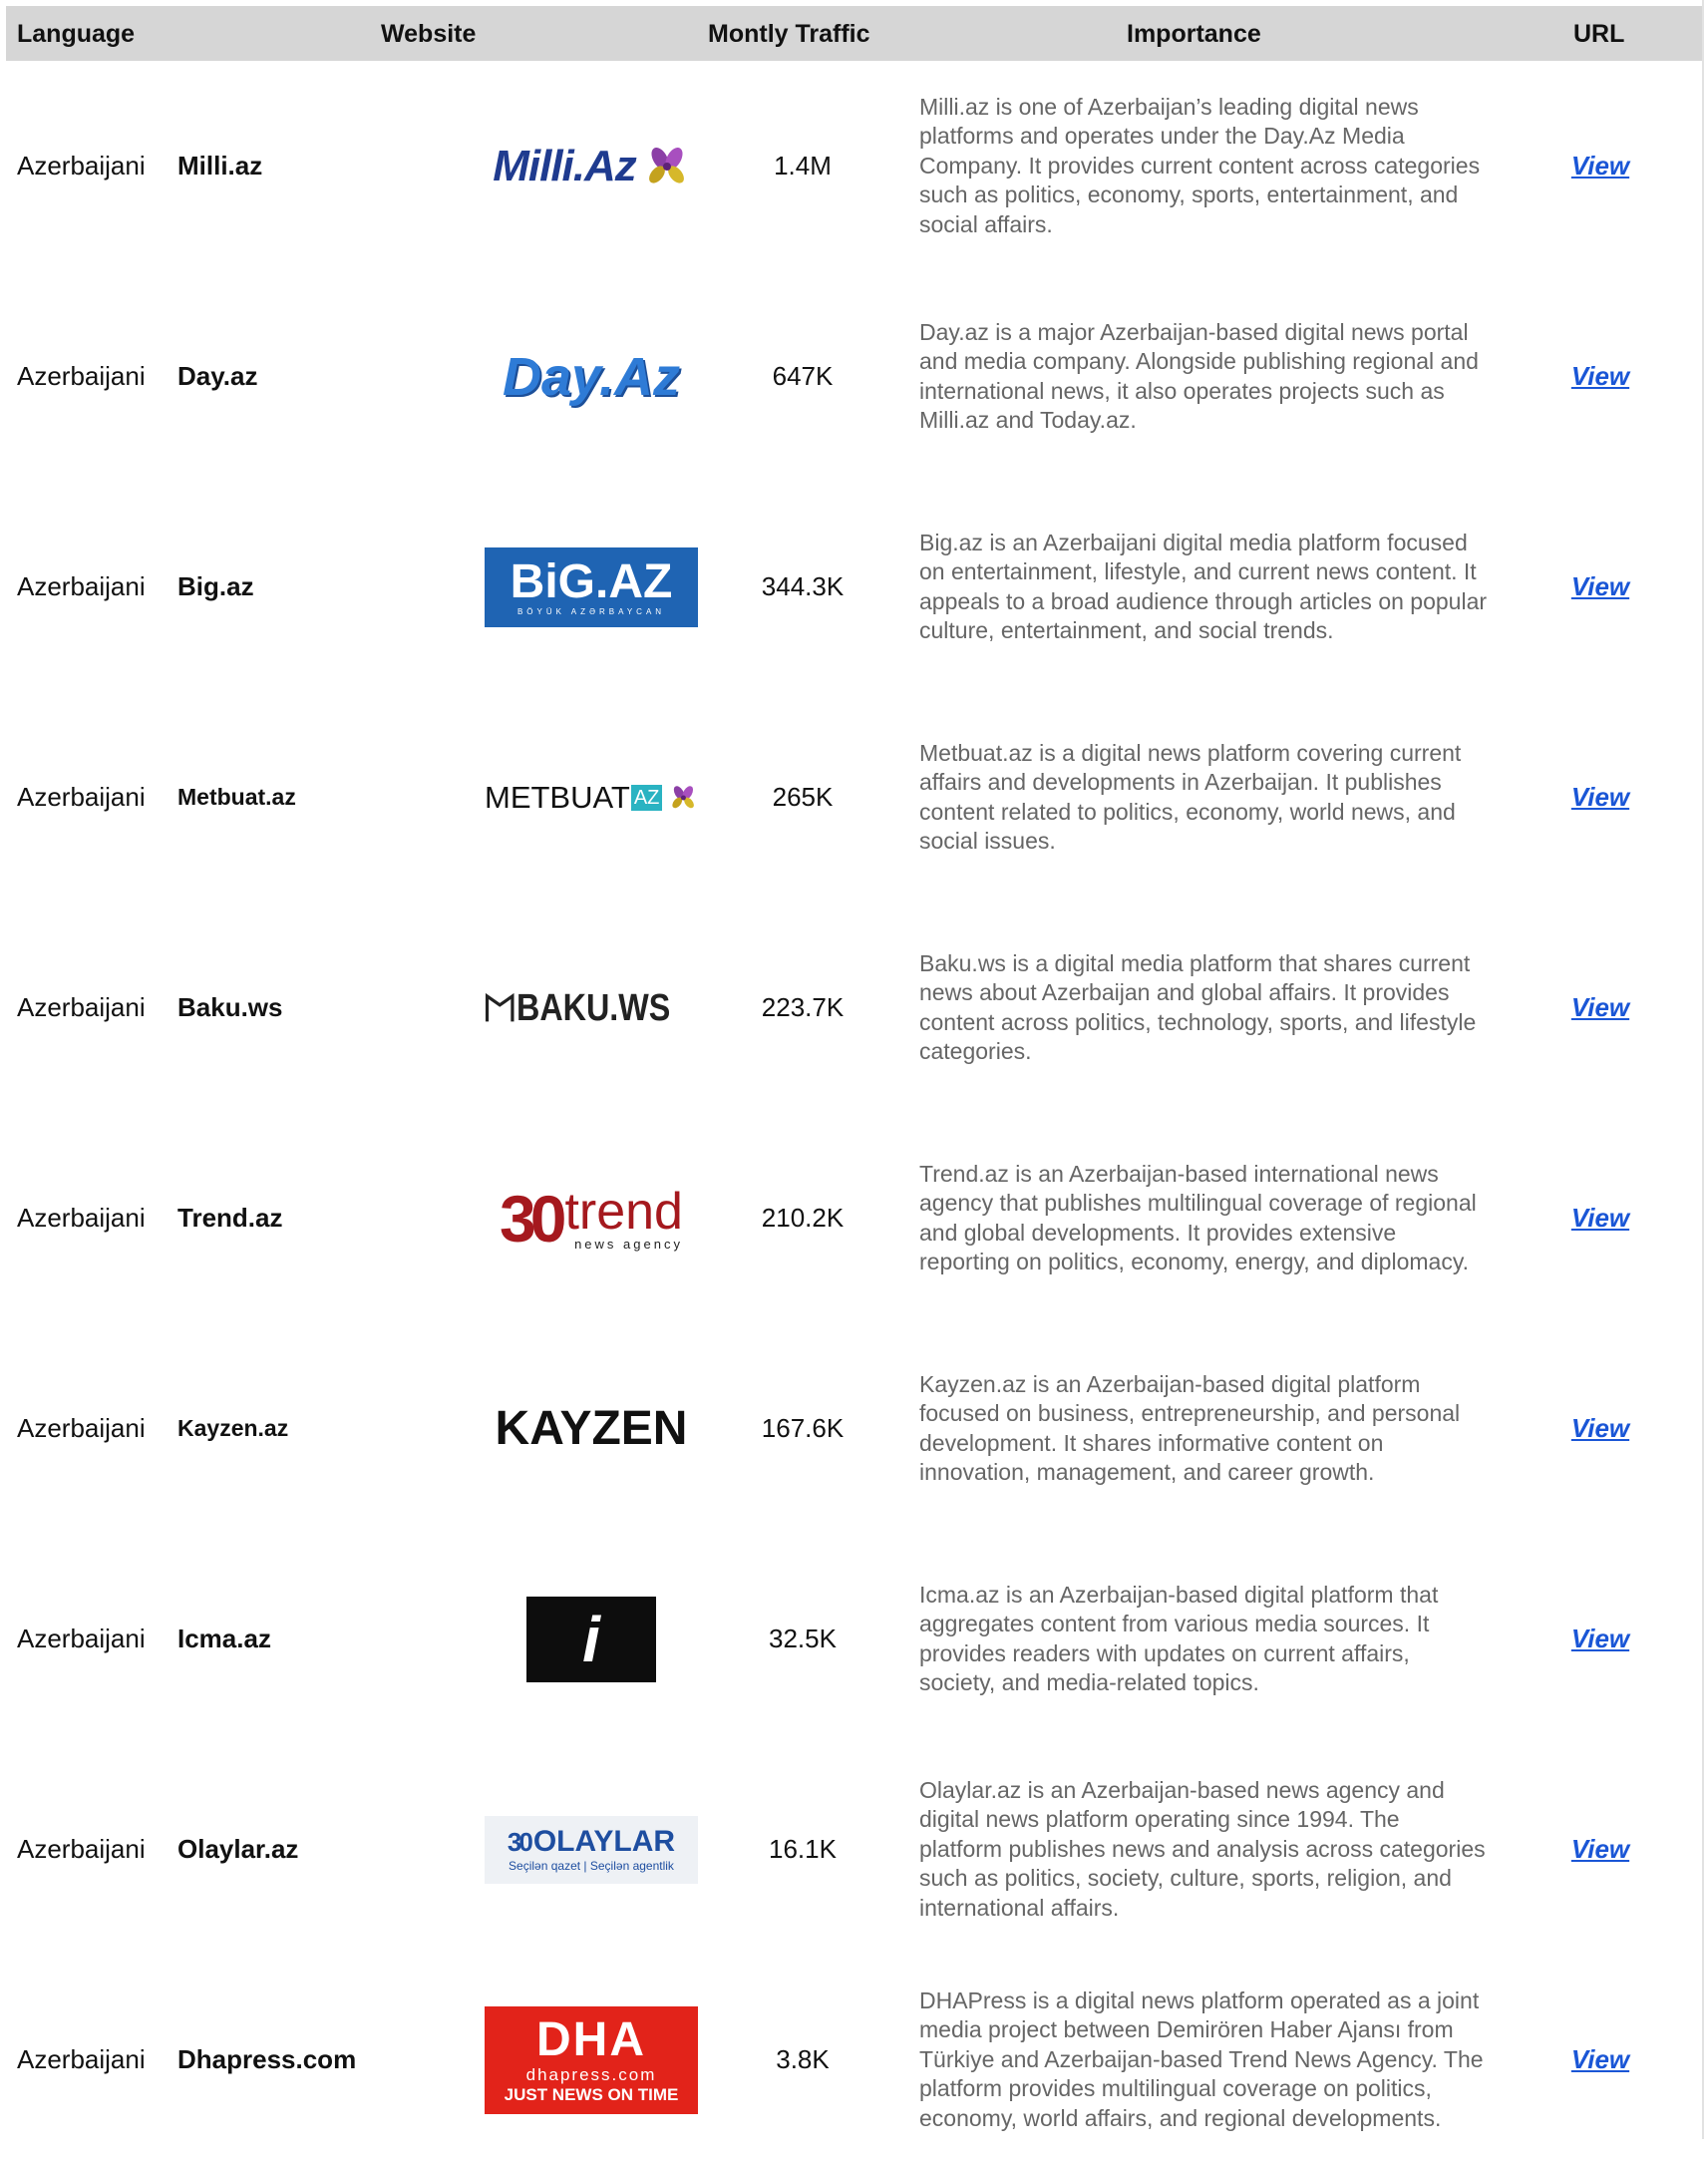 This screenshot has height=2165, width=1708. Describe the element at coordinates (76, 34) in the screenshot. I see `column-header-language: Language` at that location.